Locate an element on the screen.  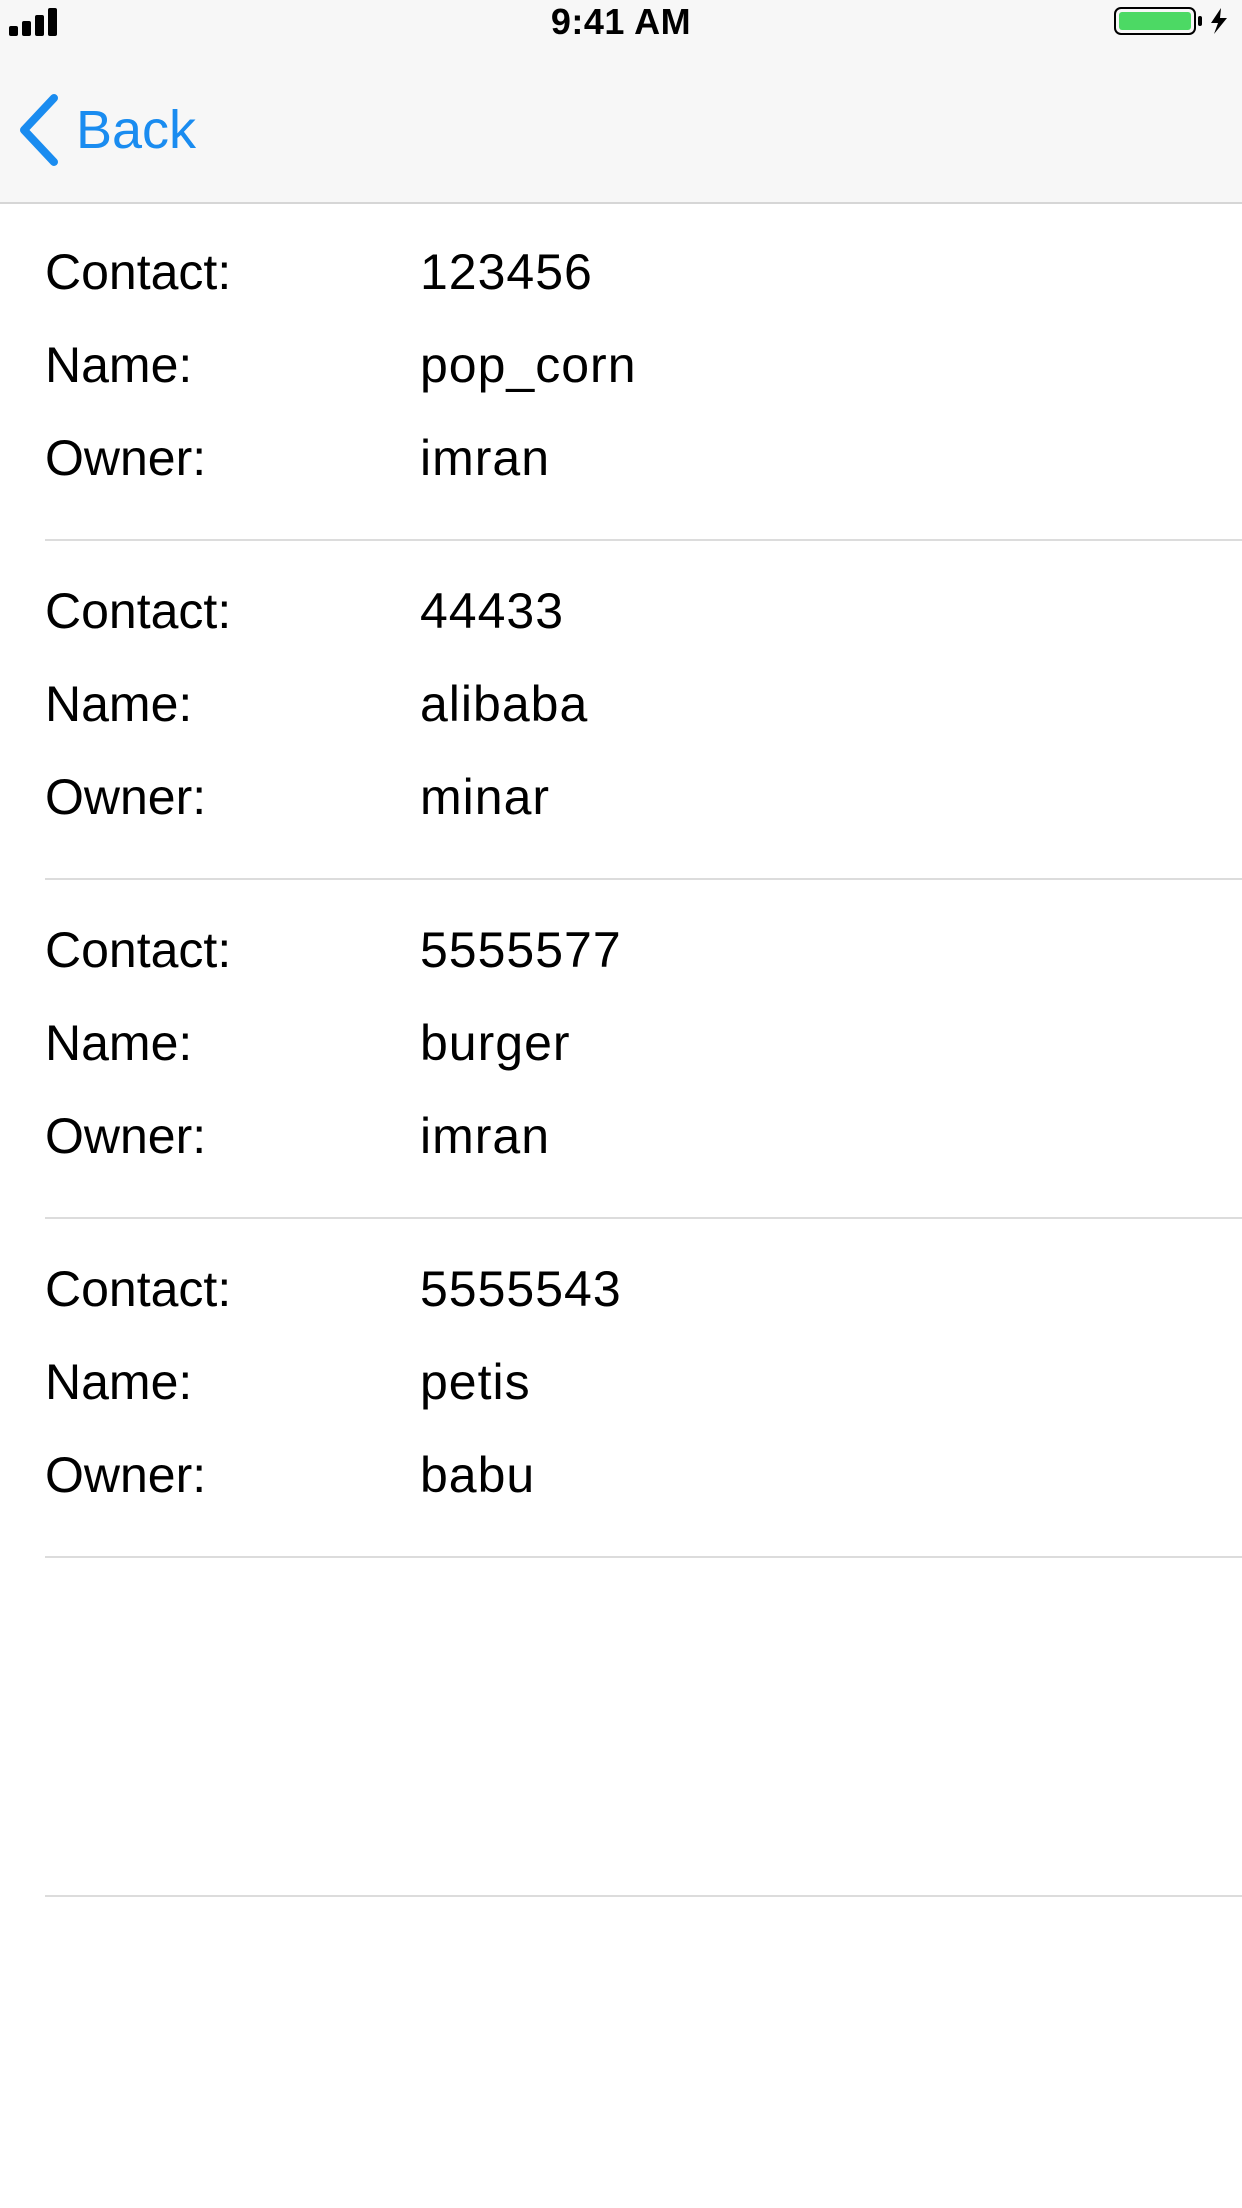
back-button: Back is located at coordinates (106, 130).